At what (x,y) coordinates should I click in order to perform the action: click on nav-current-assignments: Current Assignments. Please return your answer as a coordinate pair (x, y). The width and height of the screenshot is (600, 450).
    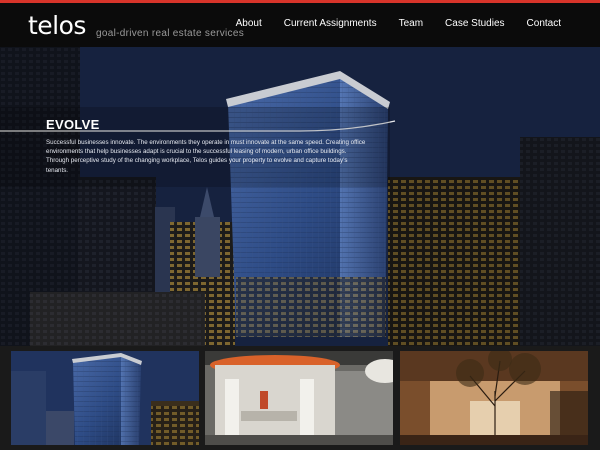
    Looking at the image, I should click on (330, 23).